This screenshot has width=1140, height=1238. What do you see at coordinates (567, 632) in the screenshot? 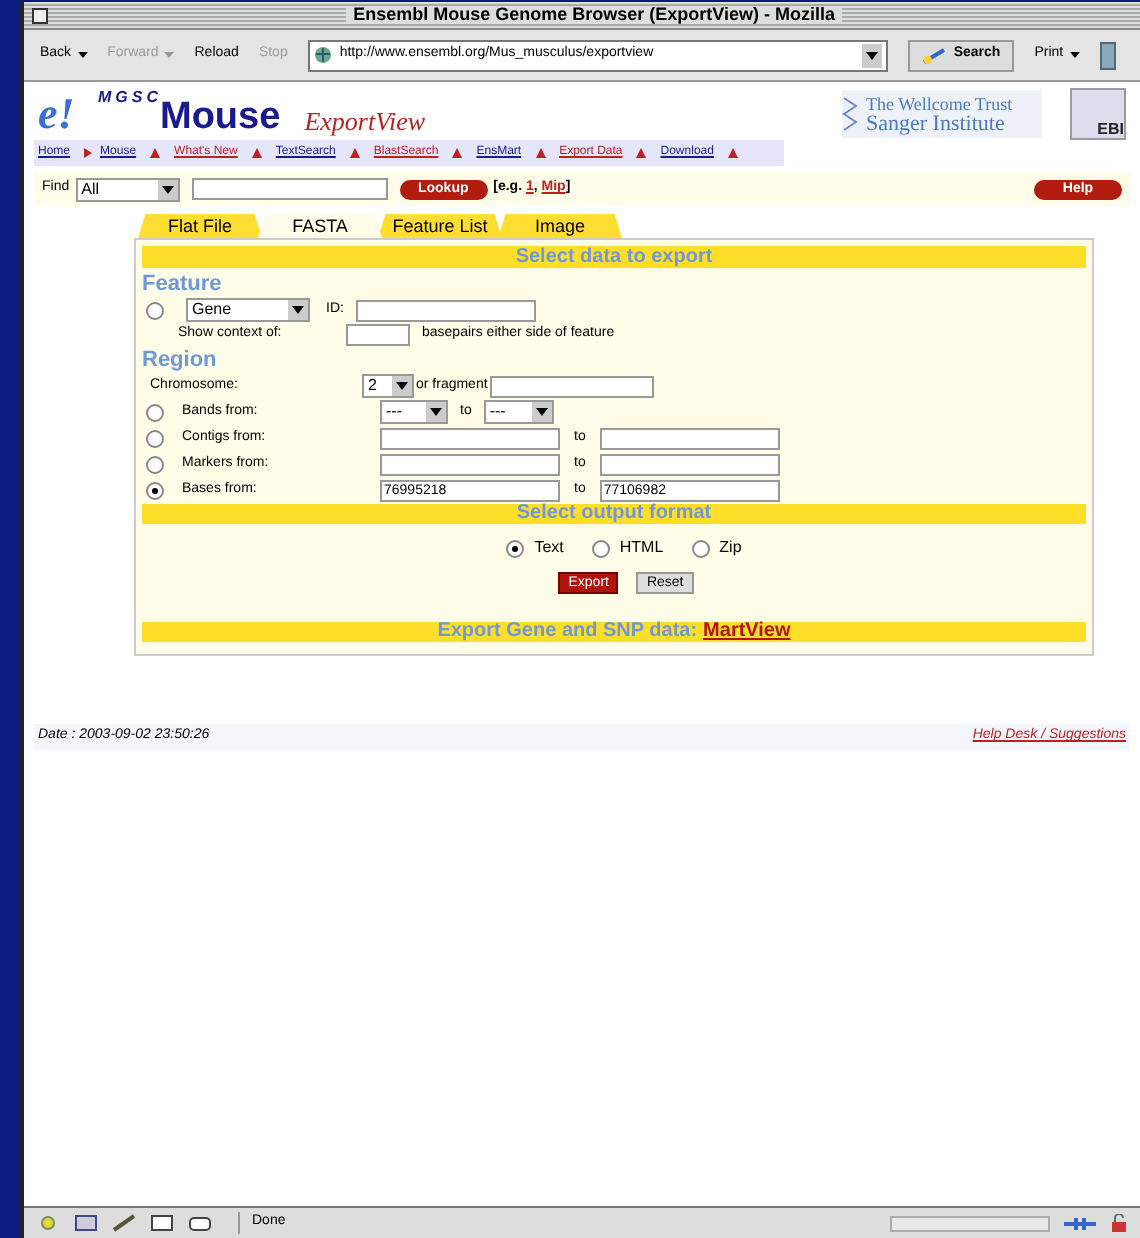
I see `mart-text: Export Gene and SNP data:` at bounding box center [567, 632].